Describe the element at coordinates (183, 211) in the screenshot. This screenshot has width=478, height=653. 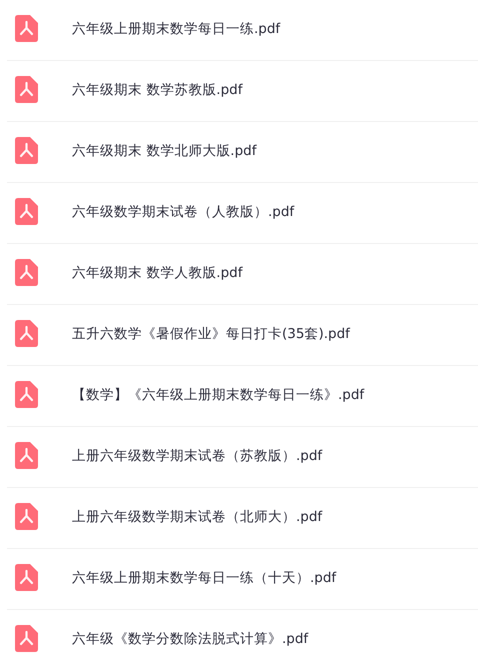
I see `file-name: 六年级数学期末试卷（人教版）.pdf` at that location.